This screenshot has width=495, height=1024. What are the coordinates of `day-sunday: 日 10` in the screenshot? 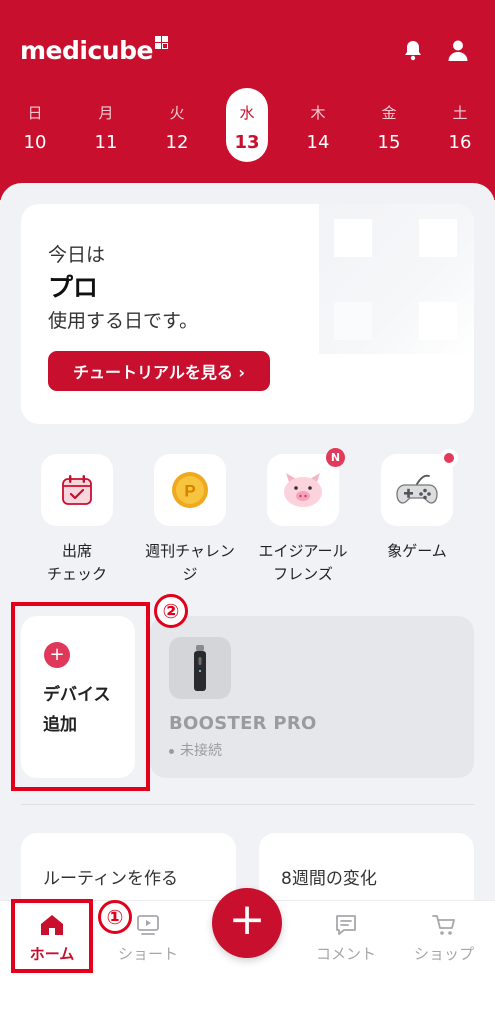 It's located at (35, 125).